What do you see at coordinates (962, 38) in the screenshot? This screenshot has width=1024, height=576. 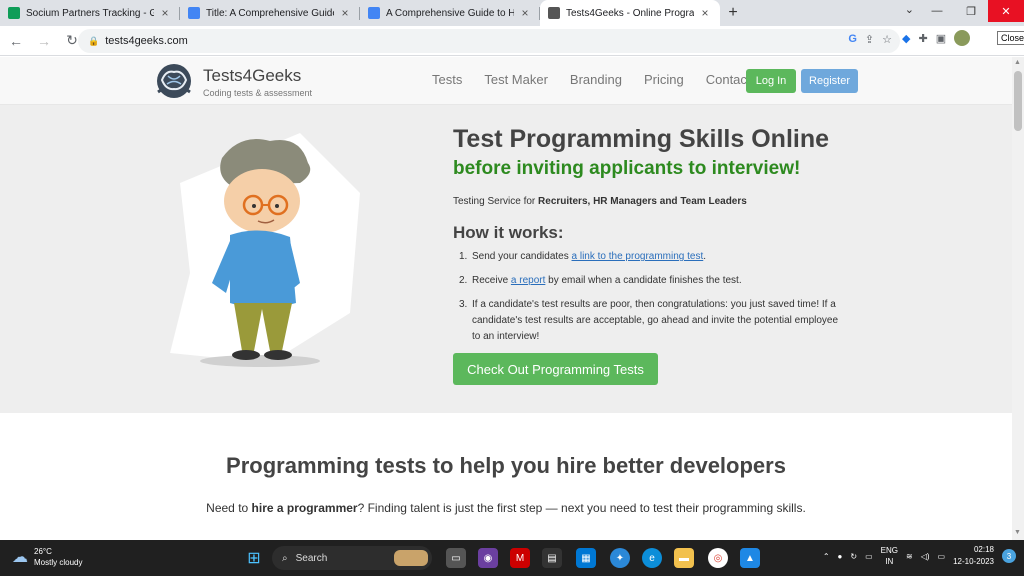 I see `profile-avatar` at bounding box center [962, 38].